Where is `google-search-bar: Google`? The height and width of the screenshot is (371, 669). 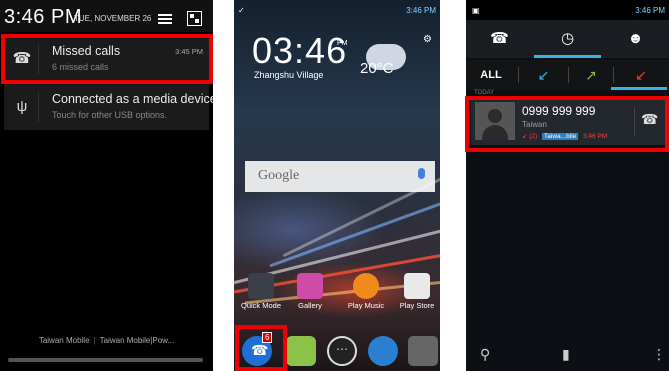 google-search-bar: Google is located at coordinates (340, 176).